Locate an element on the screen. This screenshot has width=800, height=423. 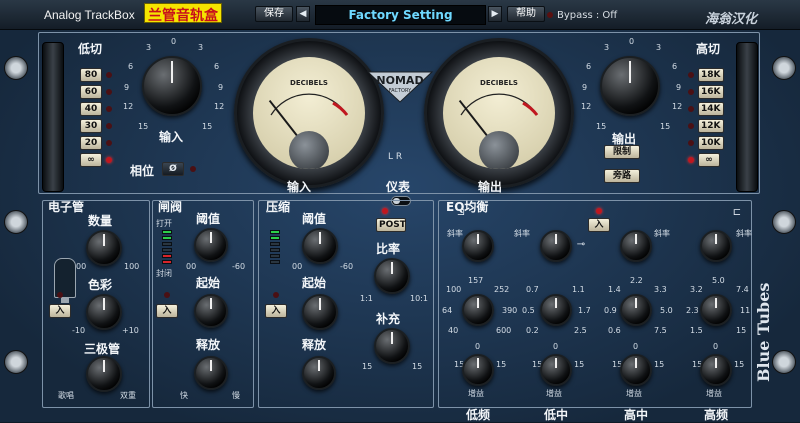
highcut-12k-button: 12K is located at coordinates (711, 126).